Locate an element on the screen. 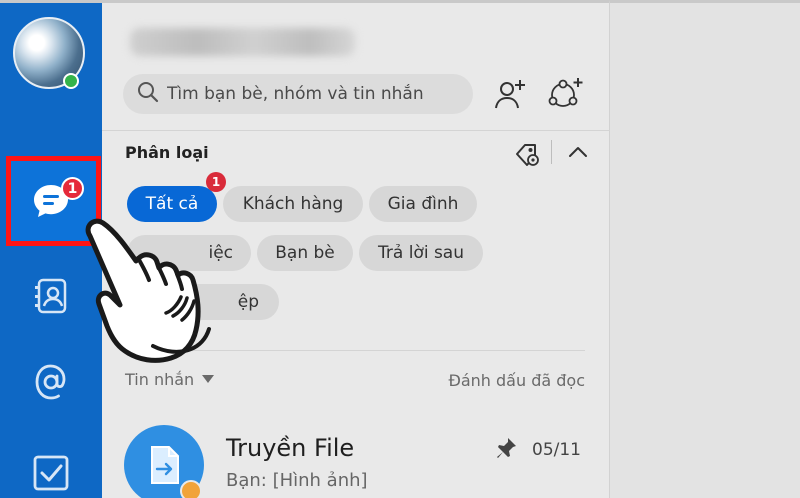 The height and width of the screenshot is (498, 800). search-bar is located at coordinates (298, 94).